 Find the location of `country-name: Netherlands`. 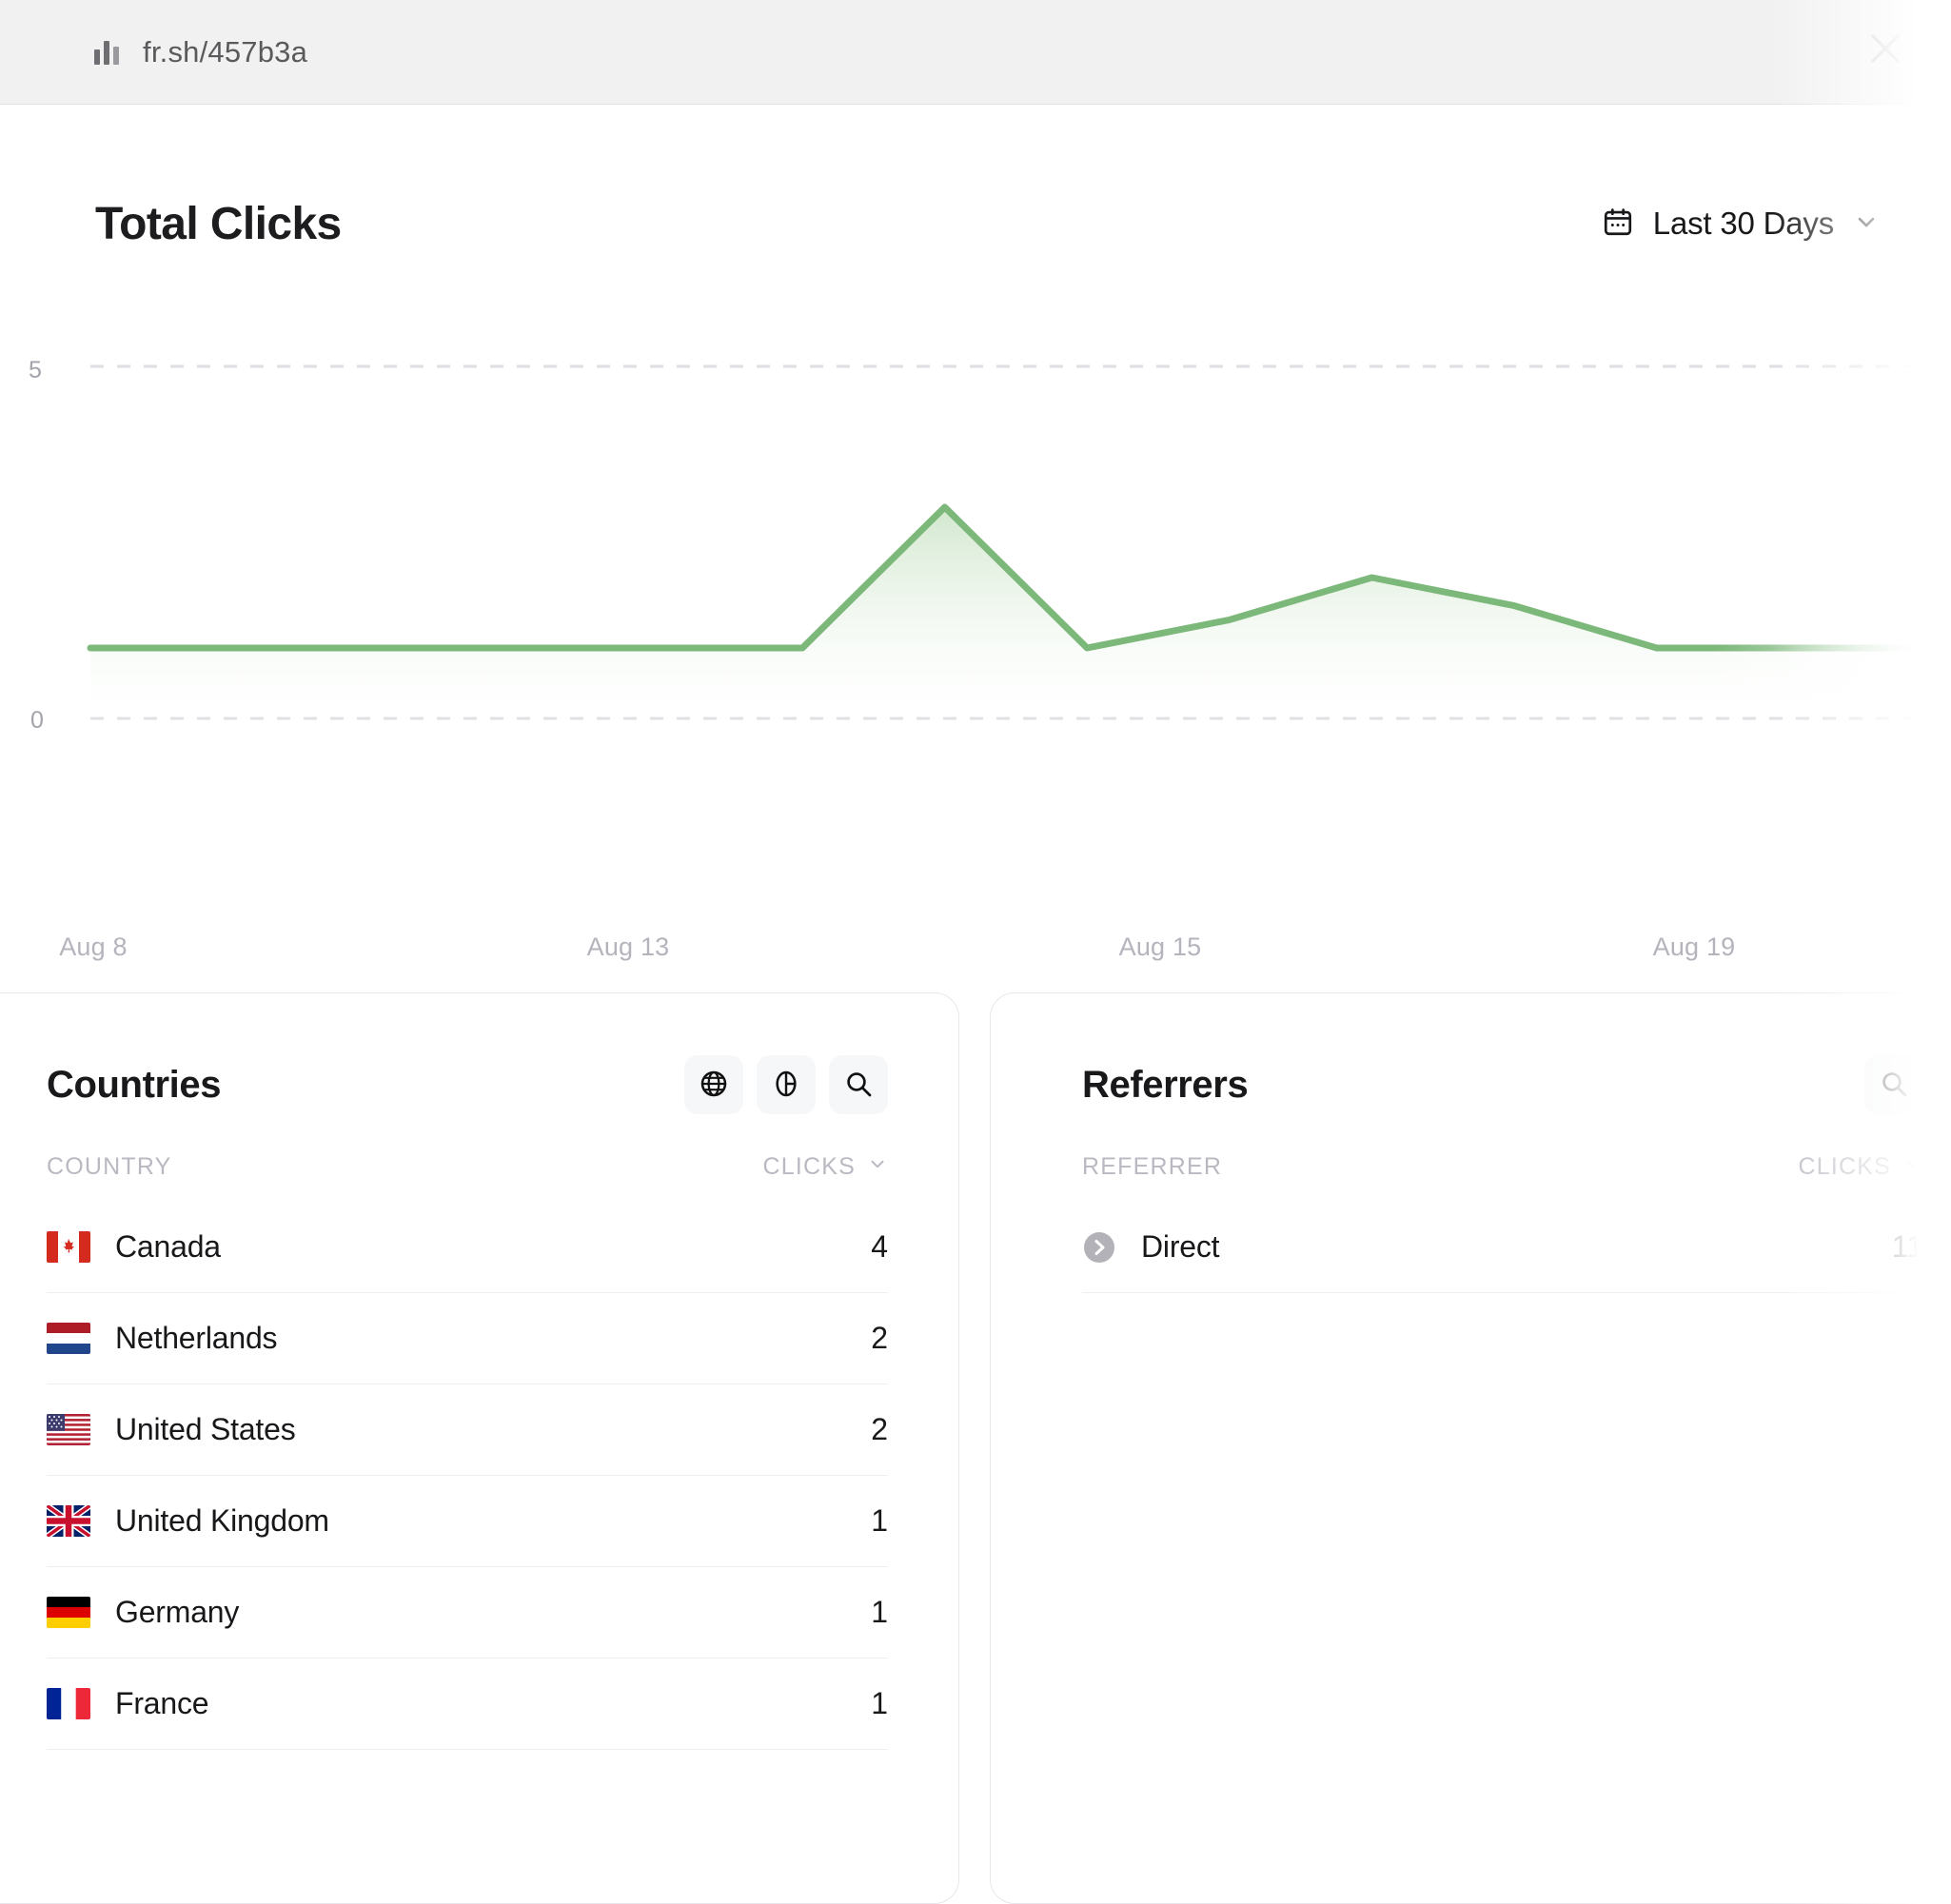

country-name: Netherlands is located at coordinates (196, 1338).